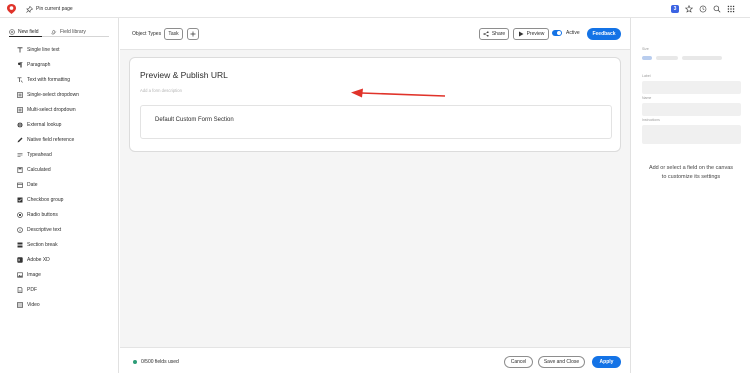 The width and height of the screenshot is (750, 373). Describe the element at coordinates (44, 125) in the screenshot. I see `field-item-label: External lookup` at that location.